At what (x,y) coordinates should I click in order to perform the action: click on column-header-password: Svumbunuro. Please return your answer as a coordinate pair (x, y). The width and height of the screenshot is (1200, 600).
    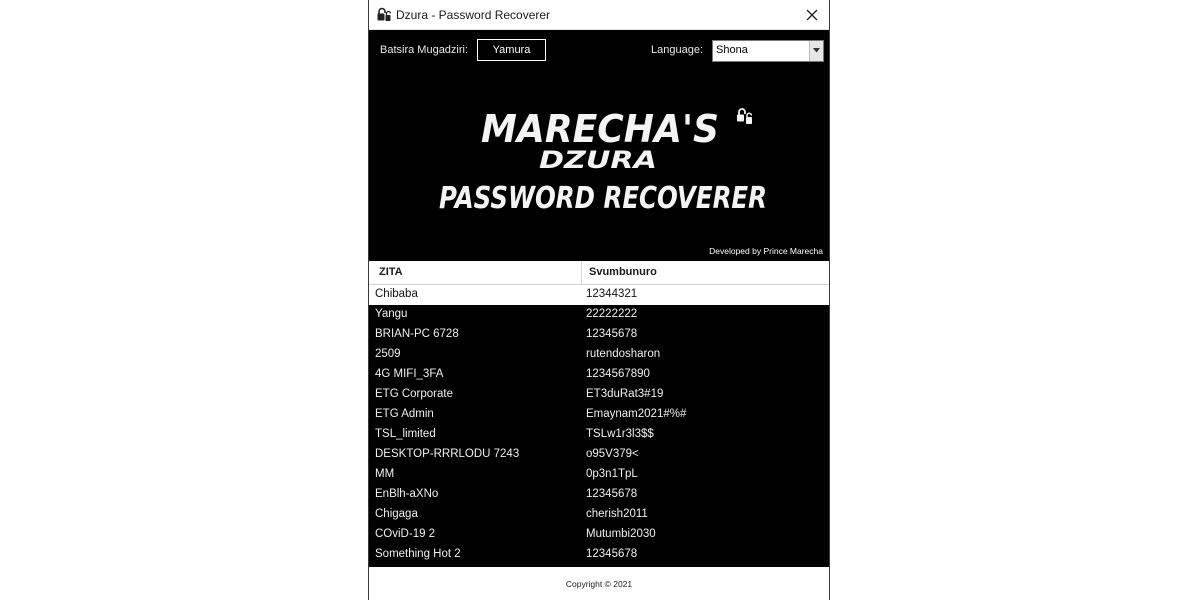
    Looking at the image, I should click on (623, 272).